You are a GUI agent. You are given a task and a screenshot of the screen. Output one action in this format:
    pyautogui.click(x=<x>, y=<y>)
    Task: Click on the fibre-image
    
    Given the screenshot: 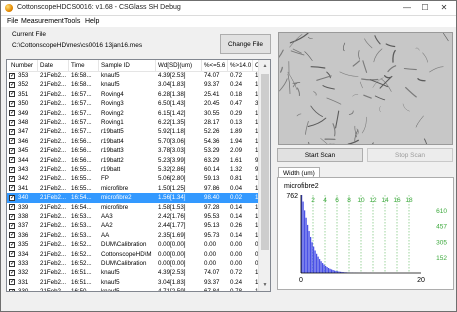 What is the action you would take?
    pyautogui.click(x=364, y=88)
    